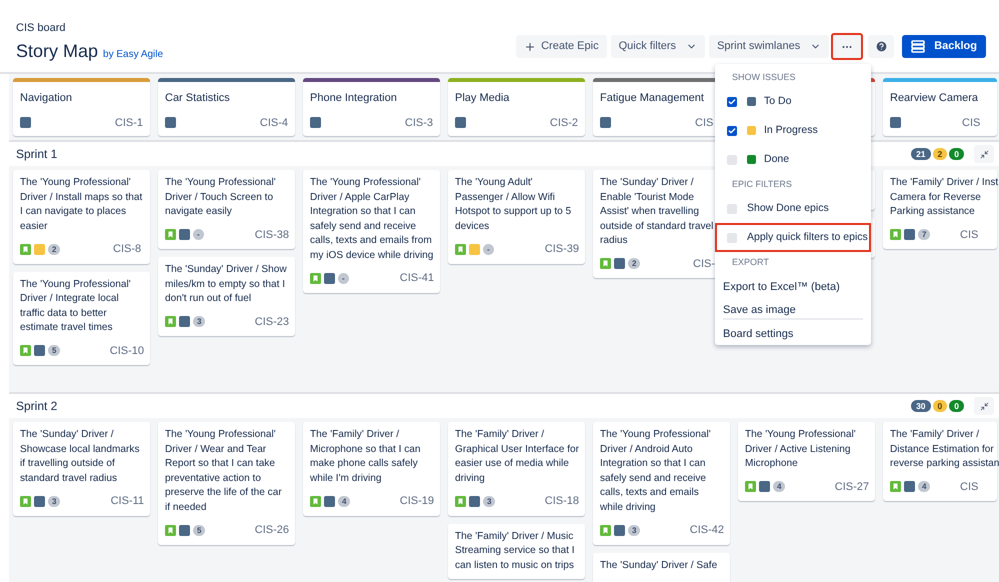  I want to click on issue-key: CIS-10, so click(127, 350).